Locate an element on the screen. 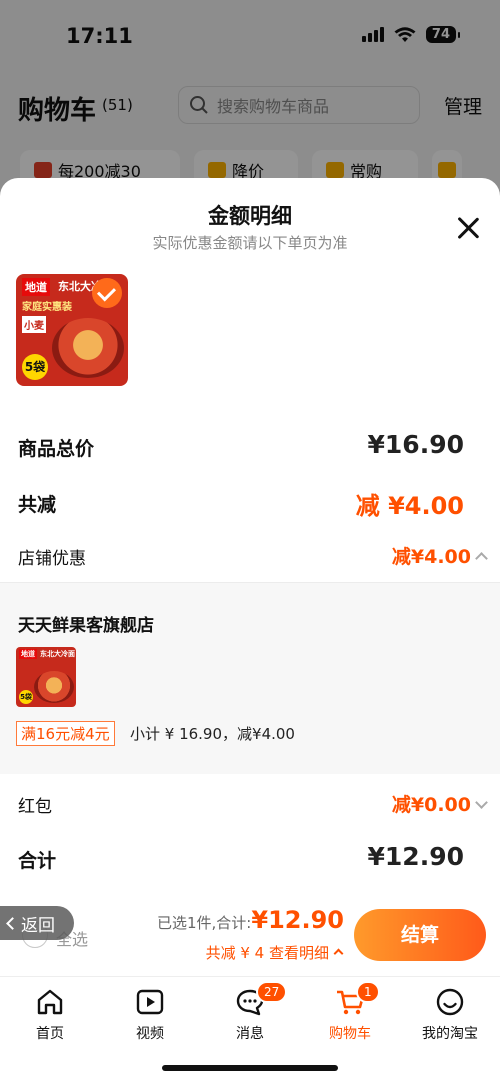  back-label: 返回 is located at coordinates (38, 925).